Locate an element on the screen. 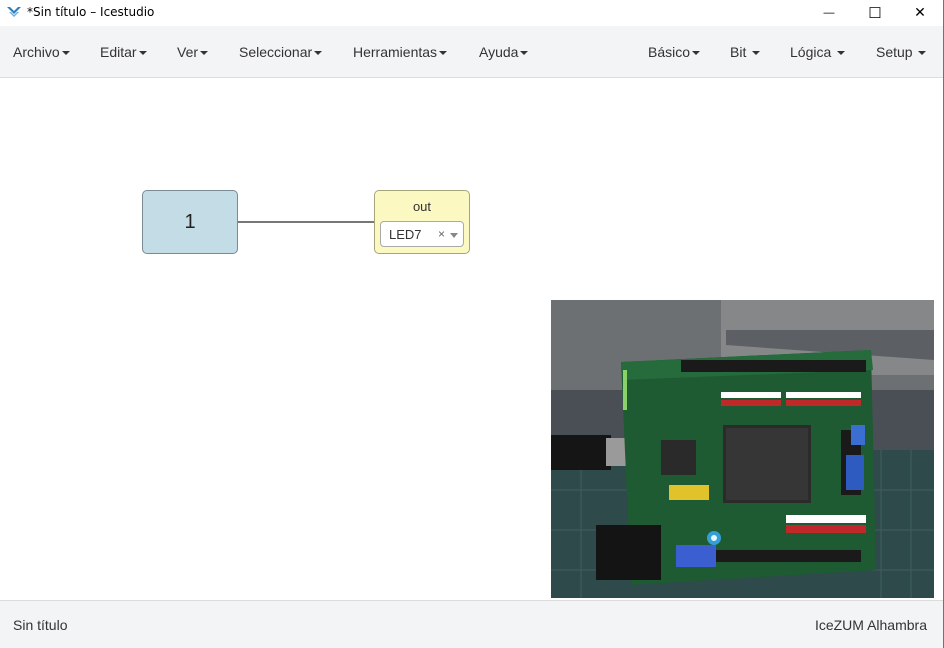 The width and height of the screenshot is (944, 648). menu-herramientas: Herramientas is located at coordinates (400, 52).